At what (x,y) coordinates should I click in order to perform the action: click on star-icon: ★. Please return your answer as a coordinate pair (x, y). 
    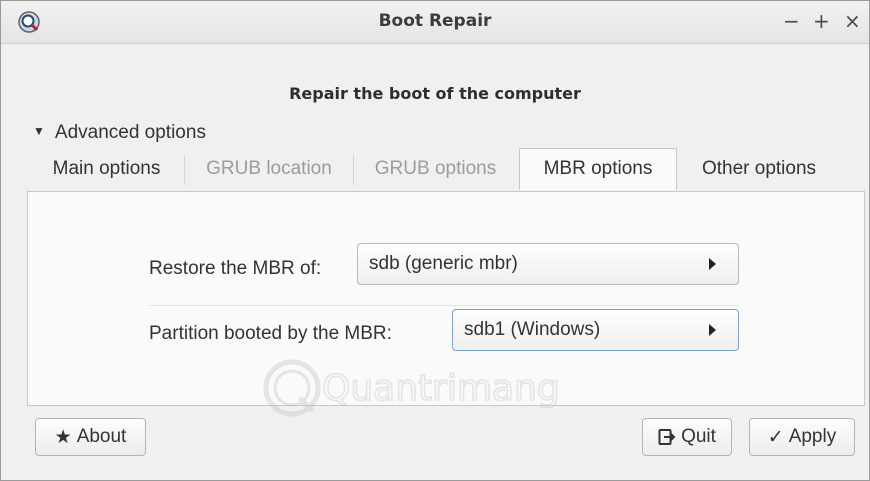
    Looking at the image, I should click on (63, 437).